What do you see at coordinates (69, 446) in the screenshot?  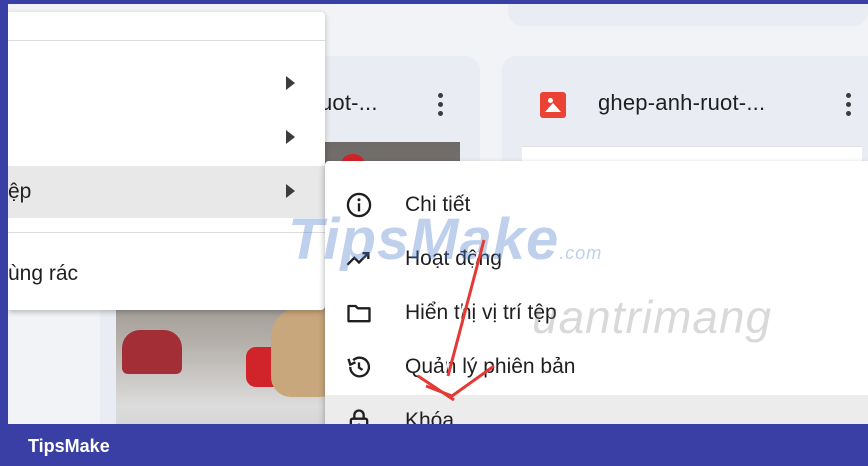 I see `footer-brand: TipsMake` at bounding box center [69, 446].